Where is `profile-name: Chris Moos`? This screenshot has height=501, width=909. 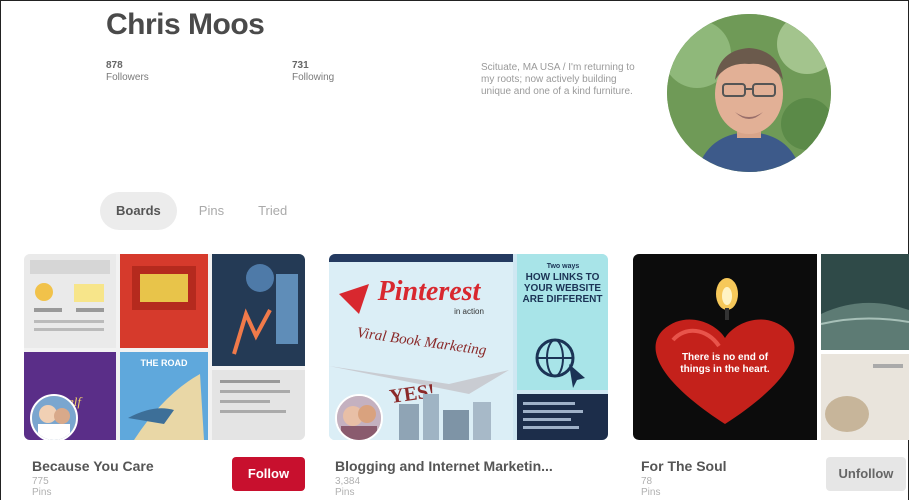 profile-name: Chris Moos is located at coordinates (185, 24).